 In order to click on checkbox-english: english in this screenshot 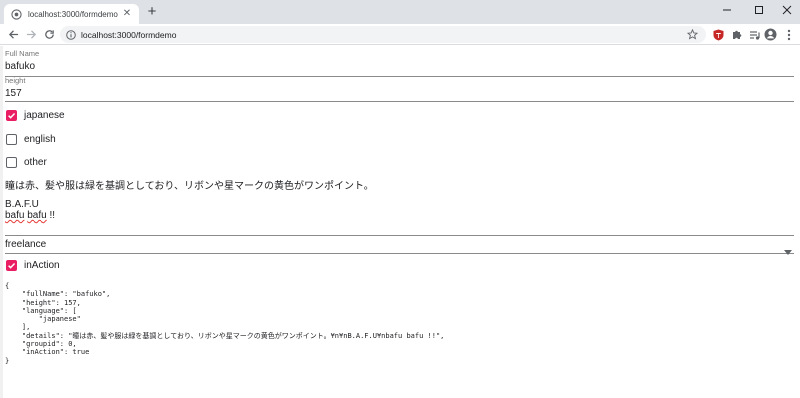, I will do `click(31, 139)`.